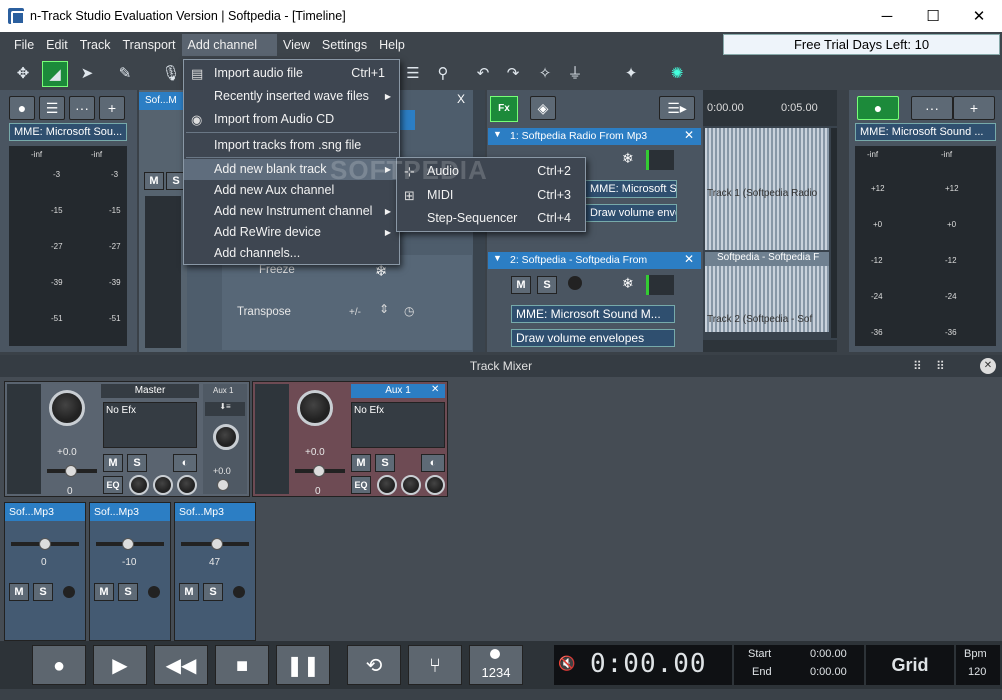  Describe the element at coordinates (113, 463) in the screenshot. I see `master-mute-button: M` at that location.